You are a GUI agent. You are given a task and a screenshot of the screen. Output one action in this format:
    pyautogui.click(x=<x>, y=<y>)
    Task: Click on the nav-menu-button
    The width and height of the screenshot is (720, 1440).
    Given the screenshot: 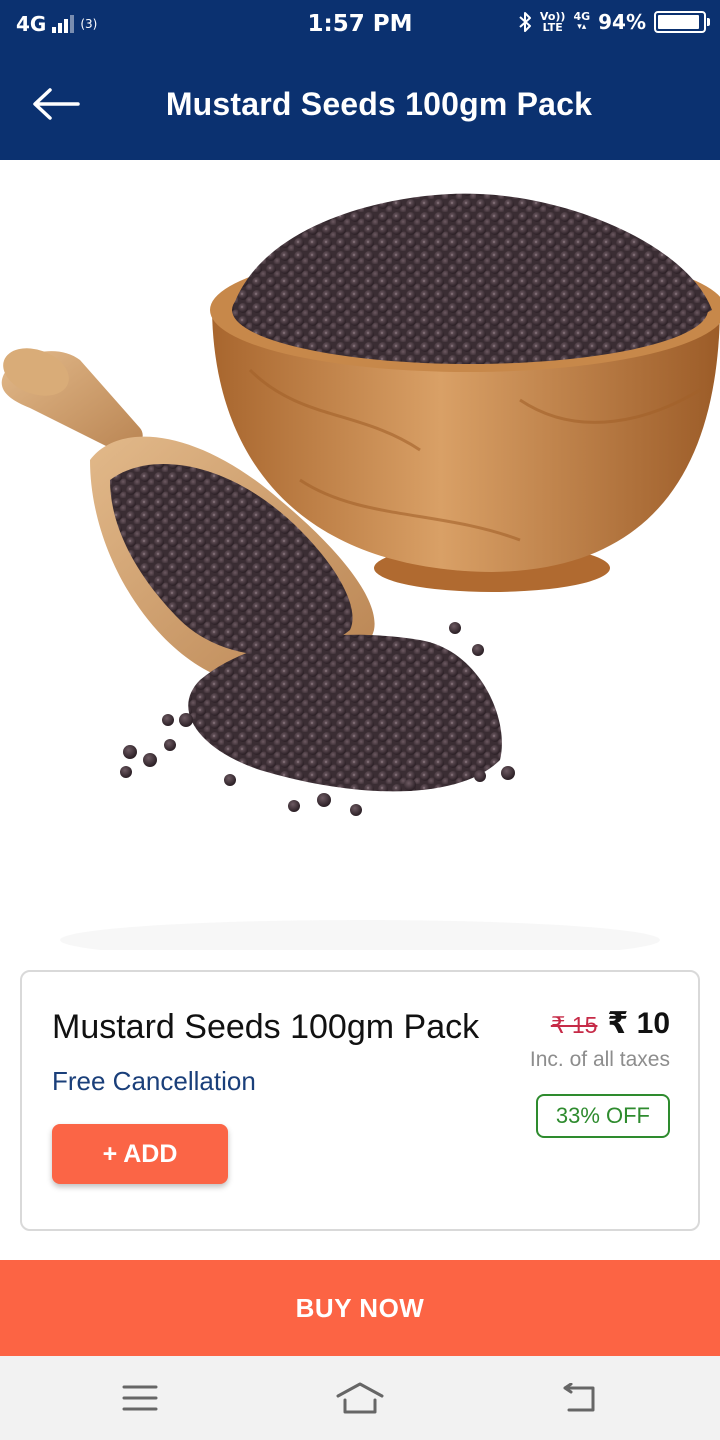 What is the action you would take?
    pyautogui.click(x=140, y=1398)
    